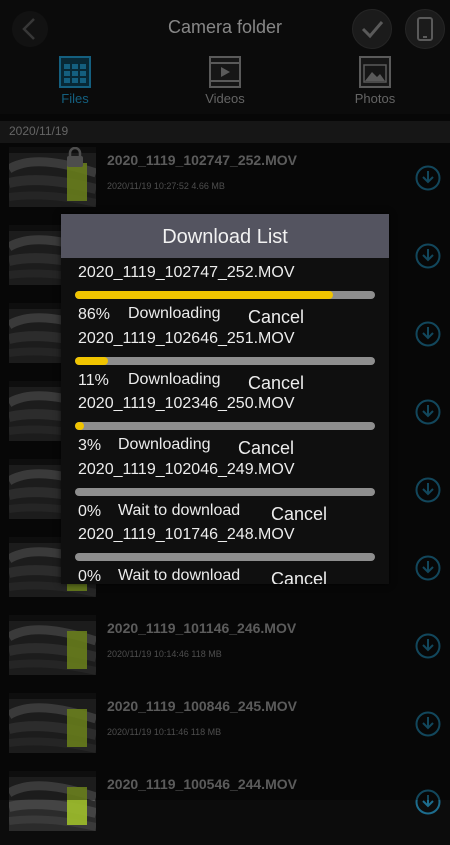 The height and width of the screenshot is (845, 450). What do you see at coordinates (186, 403) in the screenshot?
I see `download-file-name: 2020_1119_102346_250.MOV` at bounding box center [186, 403].